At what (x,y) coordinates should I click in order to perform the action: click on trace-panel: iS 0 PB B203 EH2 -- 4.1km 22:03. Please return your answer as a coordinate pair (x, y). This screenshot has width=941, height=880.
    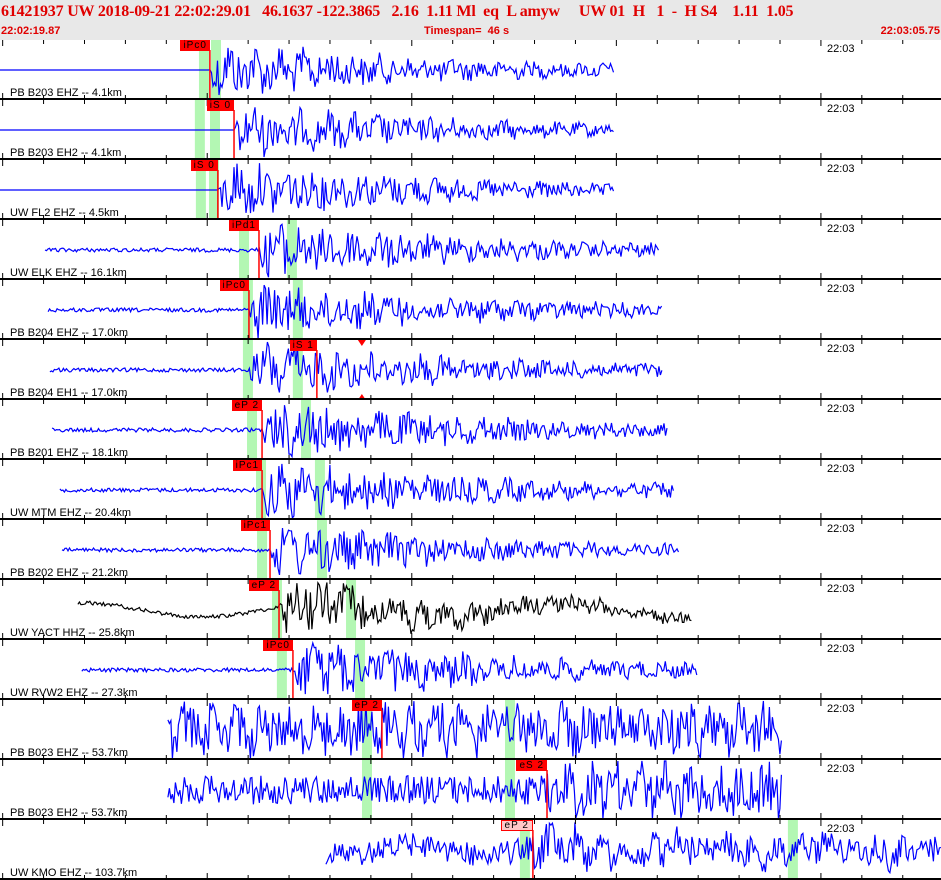
    Looking at the image, I should click on (470, 130).